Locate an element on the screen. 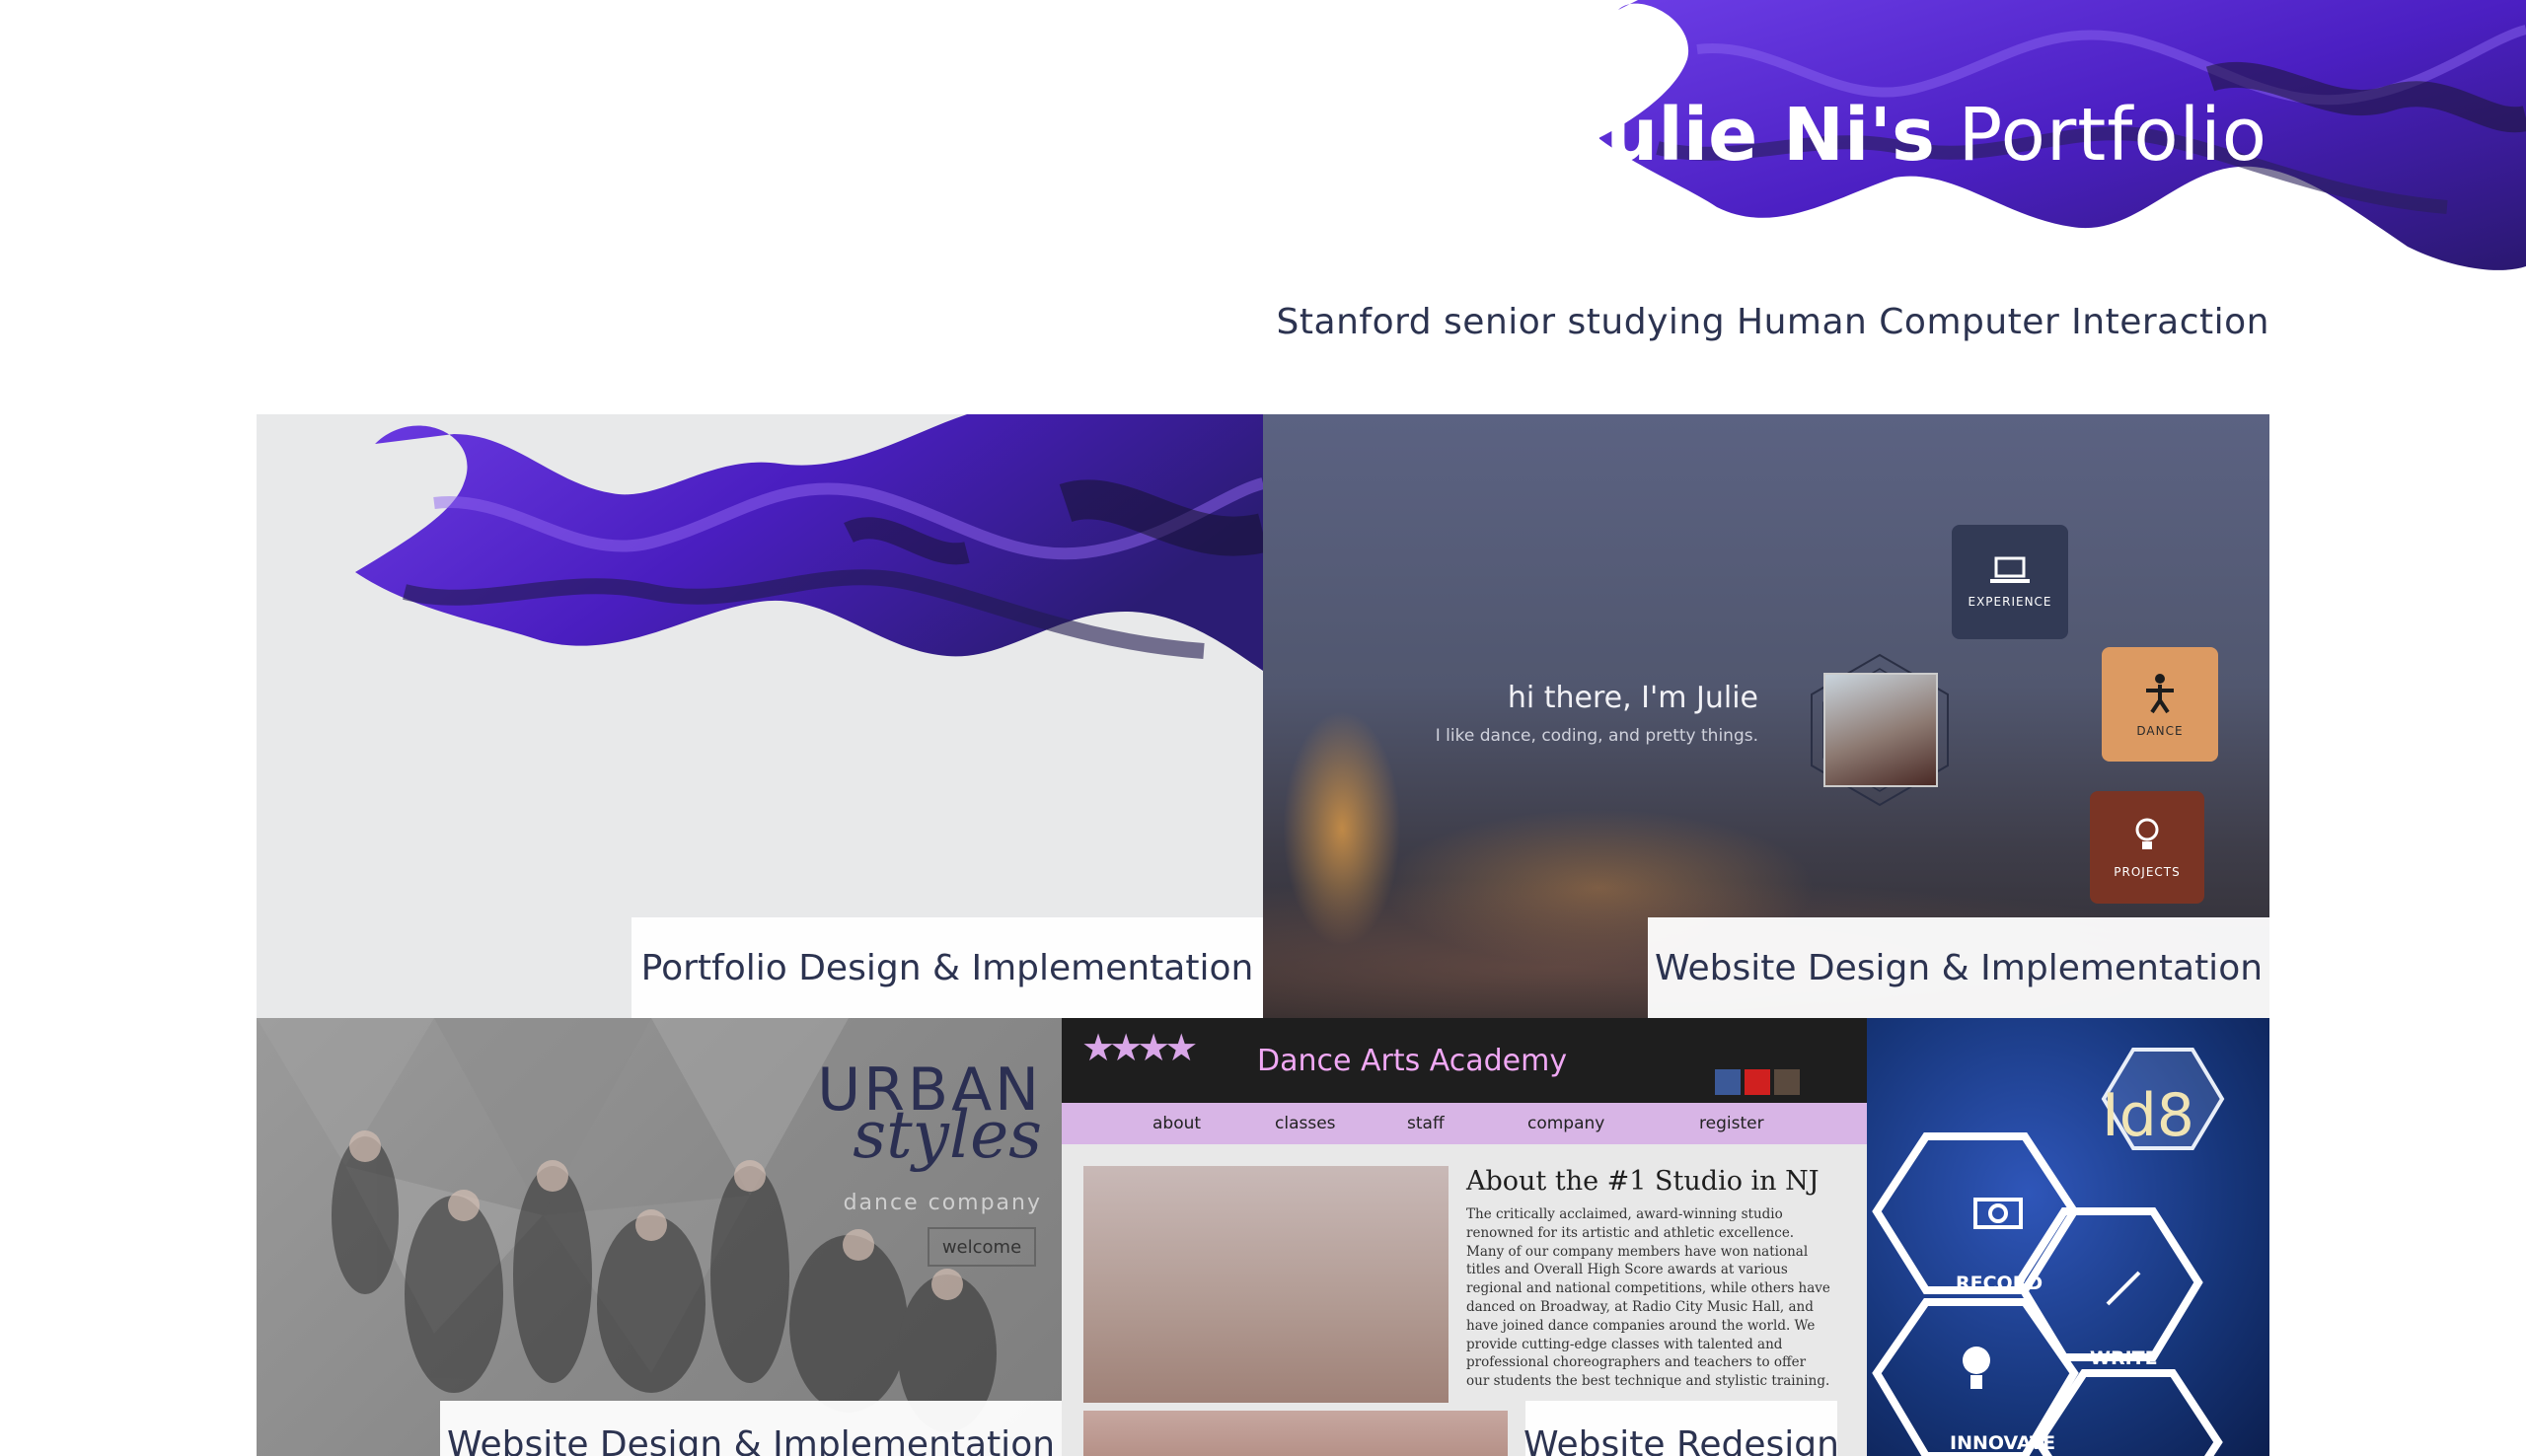  site-name: Dance Arts Academy is located at coordinates (1412, 1061).